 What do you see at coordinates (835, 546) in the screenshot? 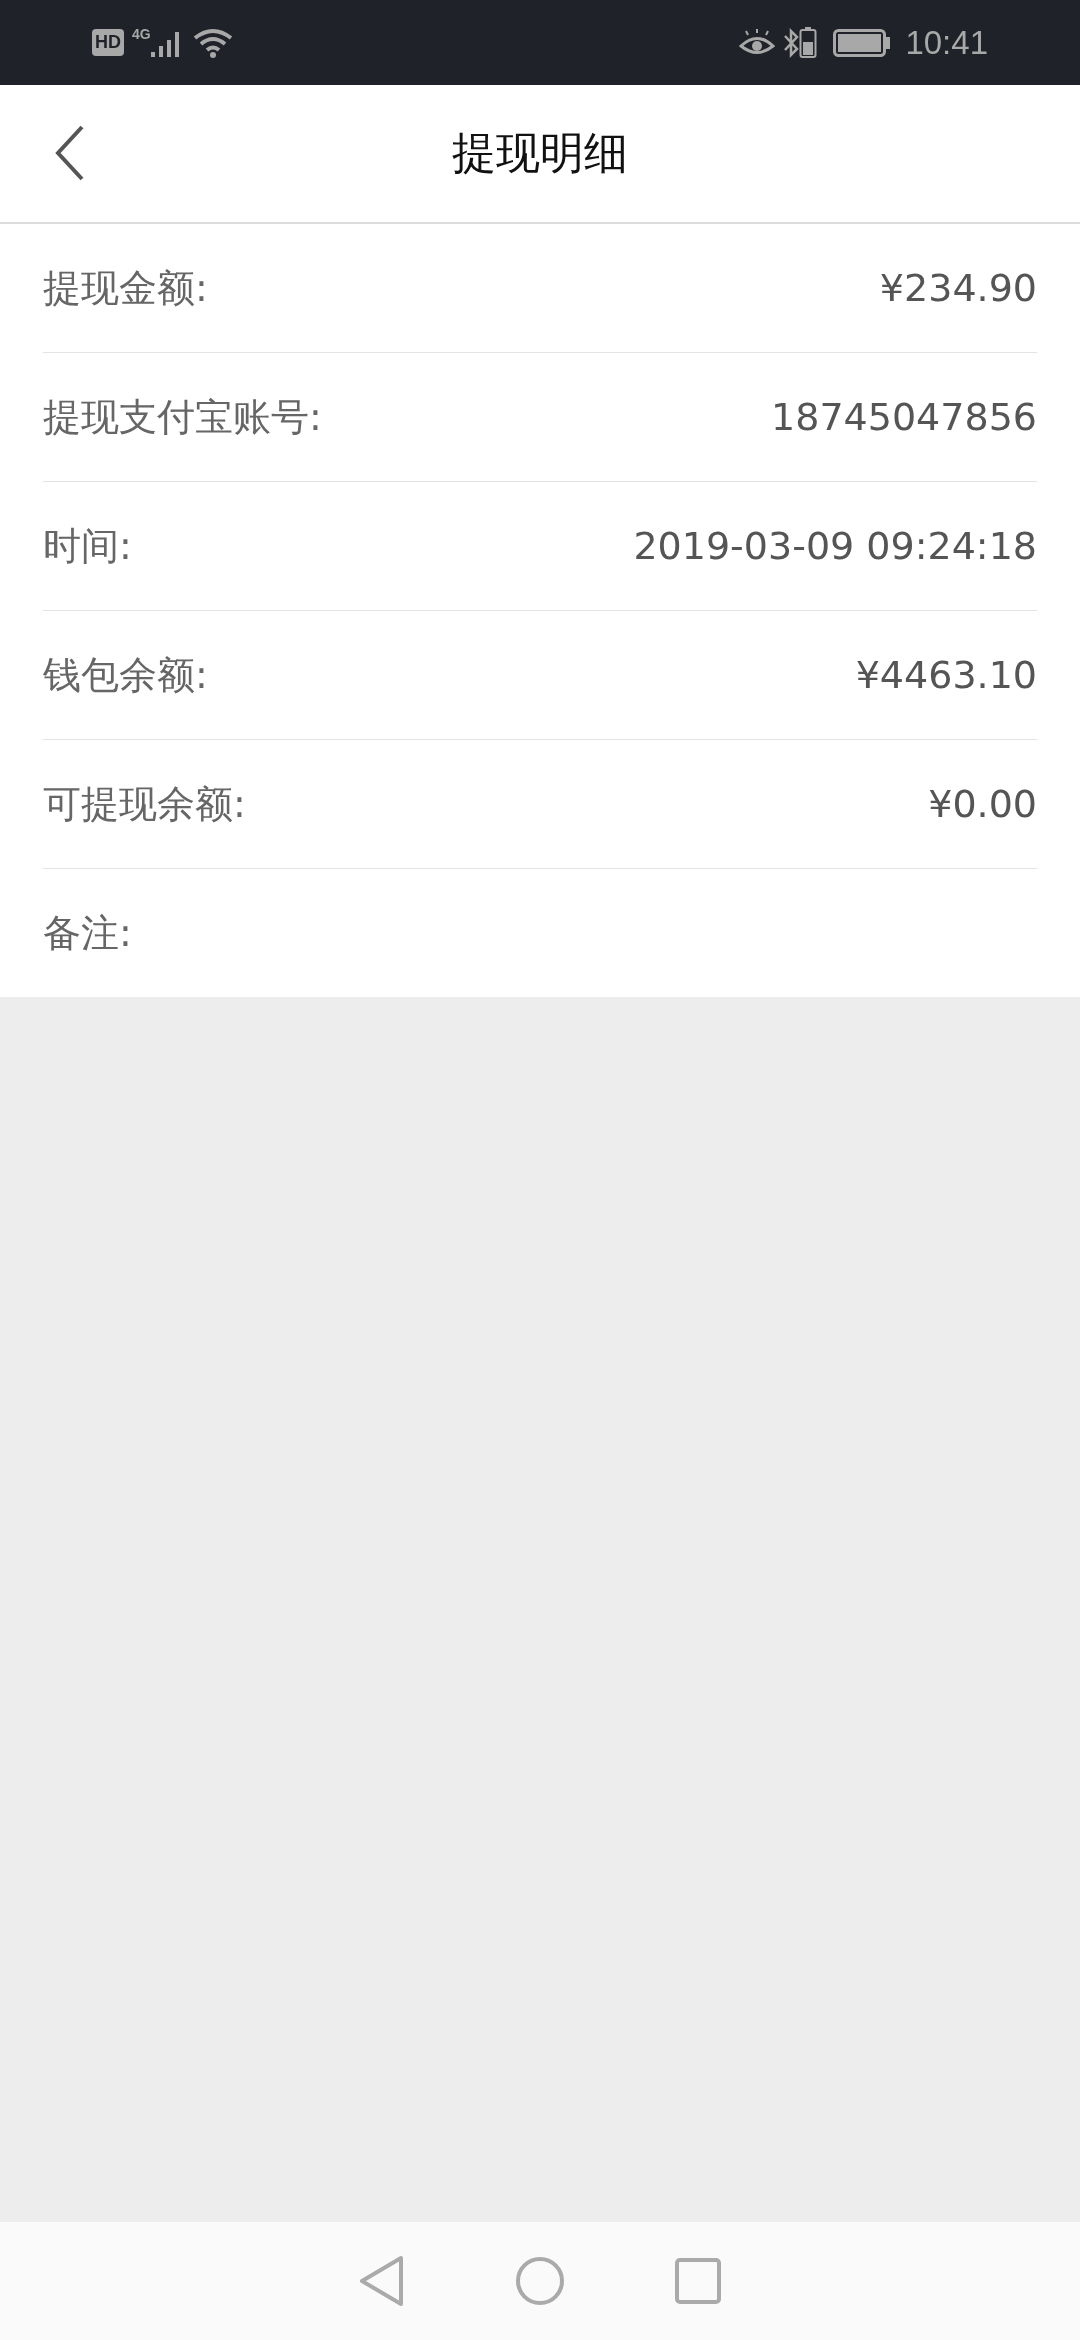
I see `field-value: 2019-03-09 09:24:18` at bounding box center [835, 546].